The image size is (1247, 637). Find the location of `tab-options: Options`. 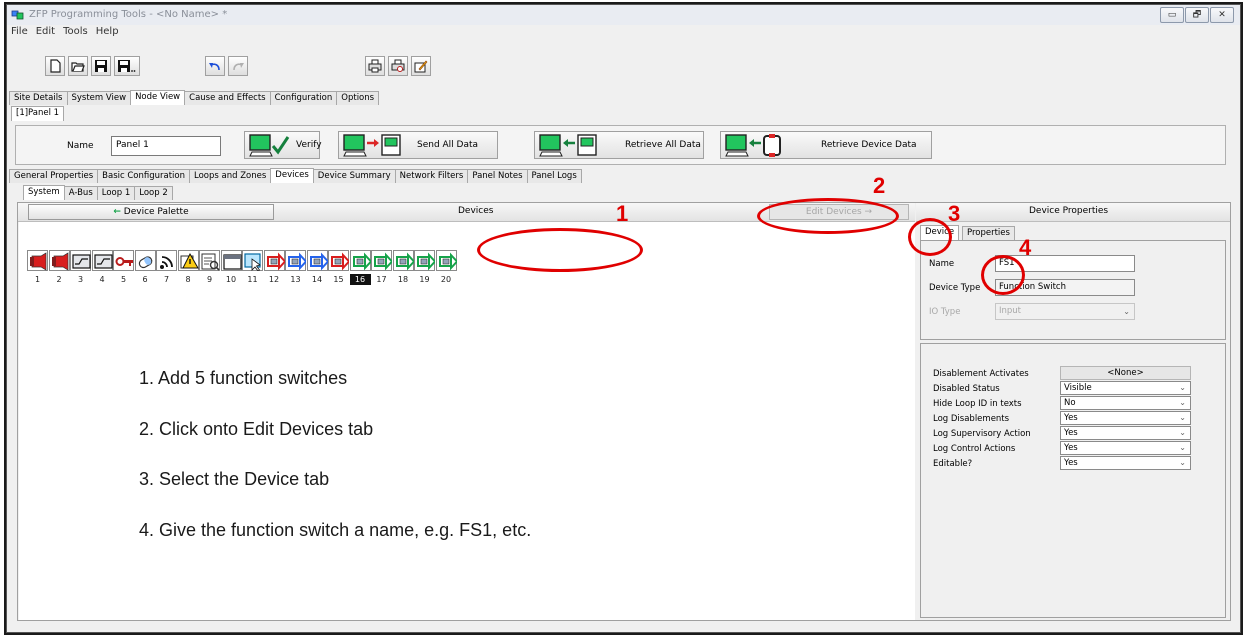

tab-options: Options is located at coordinates (358, 98).